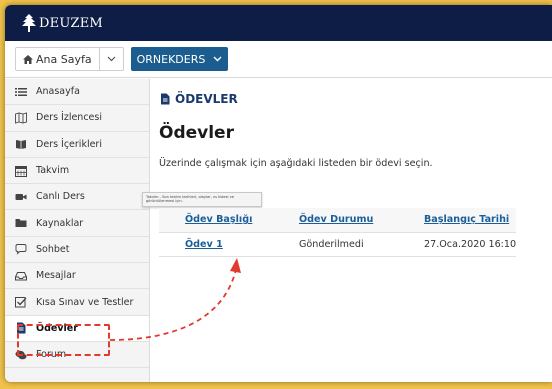 The image size is (552, 389). I want to click on home-icon, so click(28, 59).